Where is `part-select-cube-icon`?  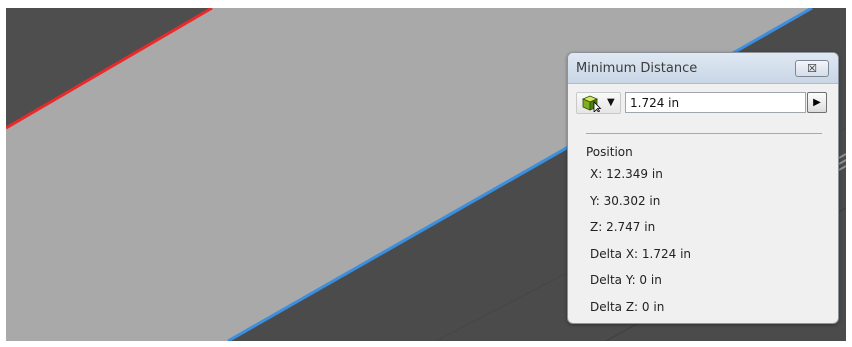 part-select-cube-icon is located at coordinates (591, 103).